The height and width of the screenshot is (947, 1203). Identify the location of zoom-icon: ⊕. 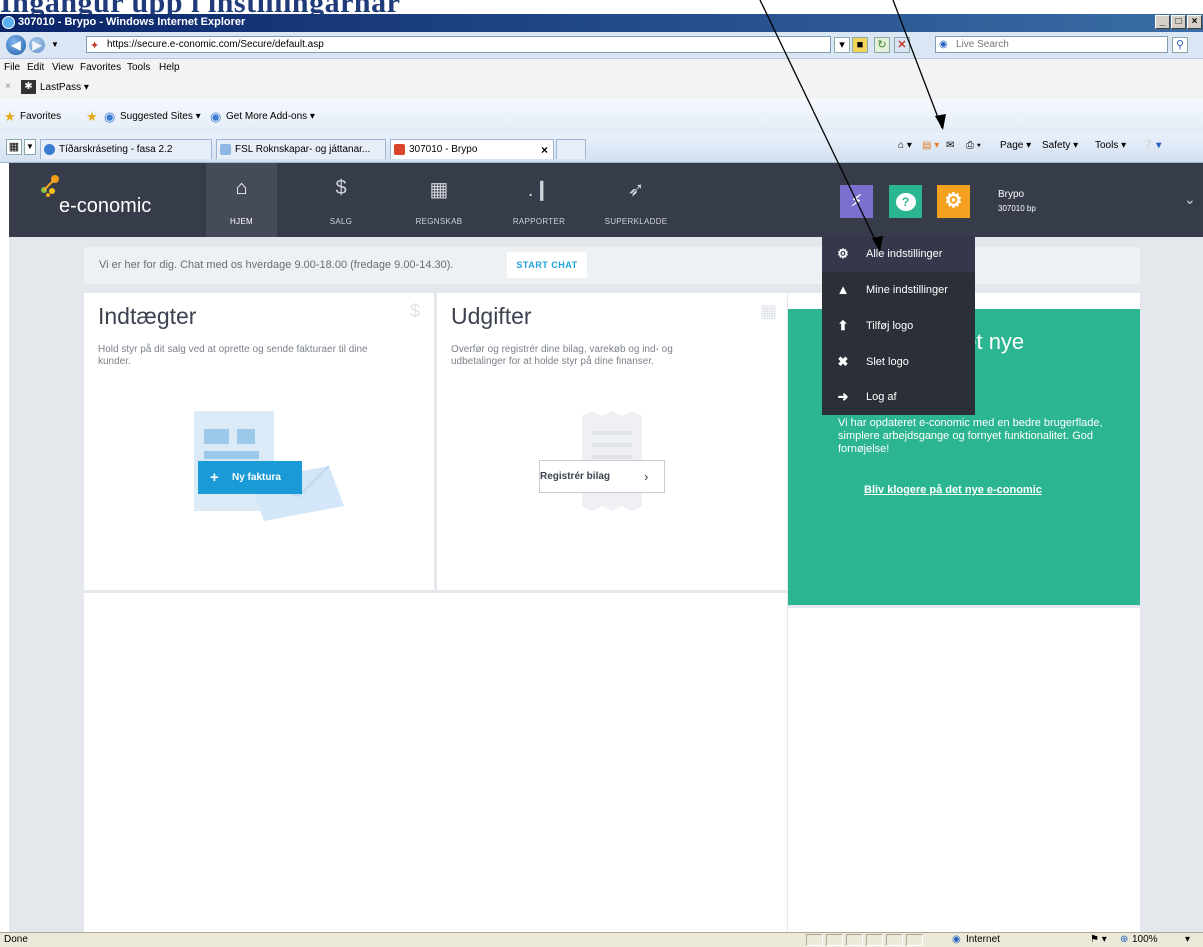
(1124, 939).